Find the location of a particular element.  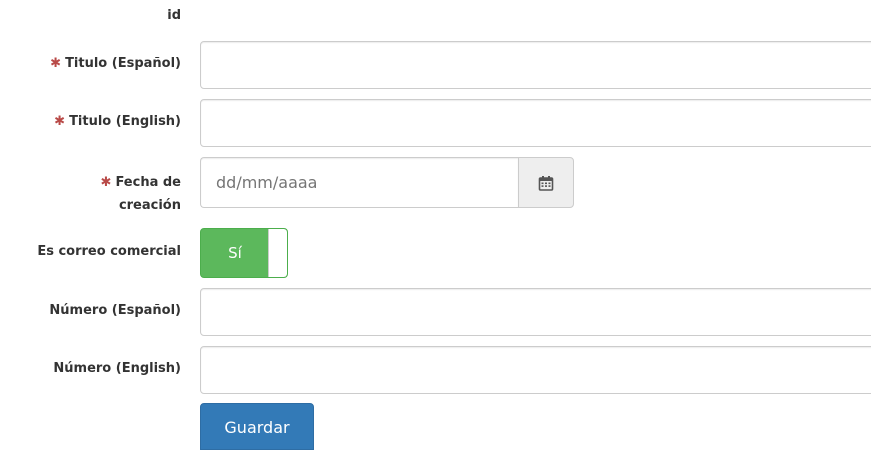

titulo-en-label-text: Titulo (English) is located at coordinates (125, 121).